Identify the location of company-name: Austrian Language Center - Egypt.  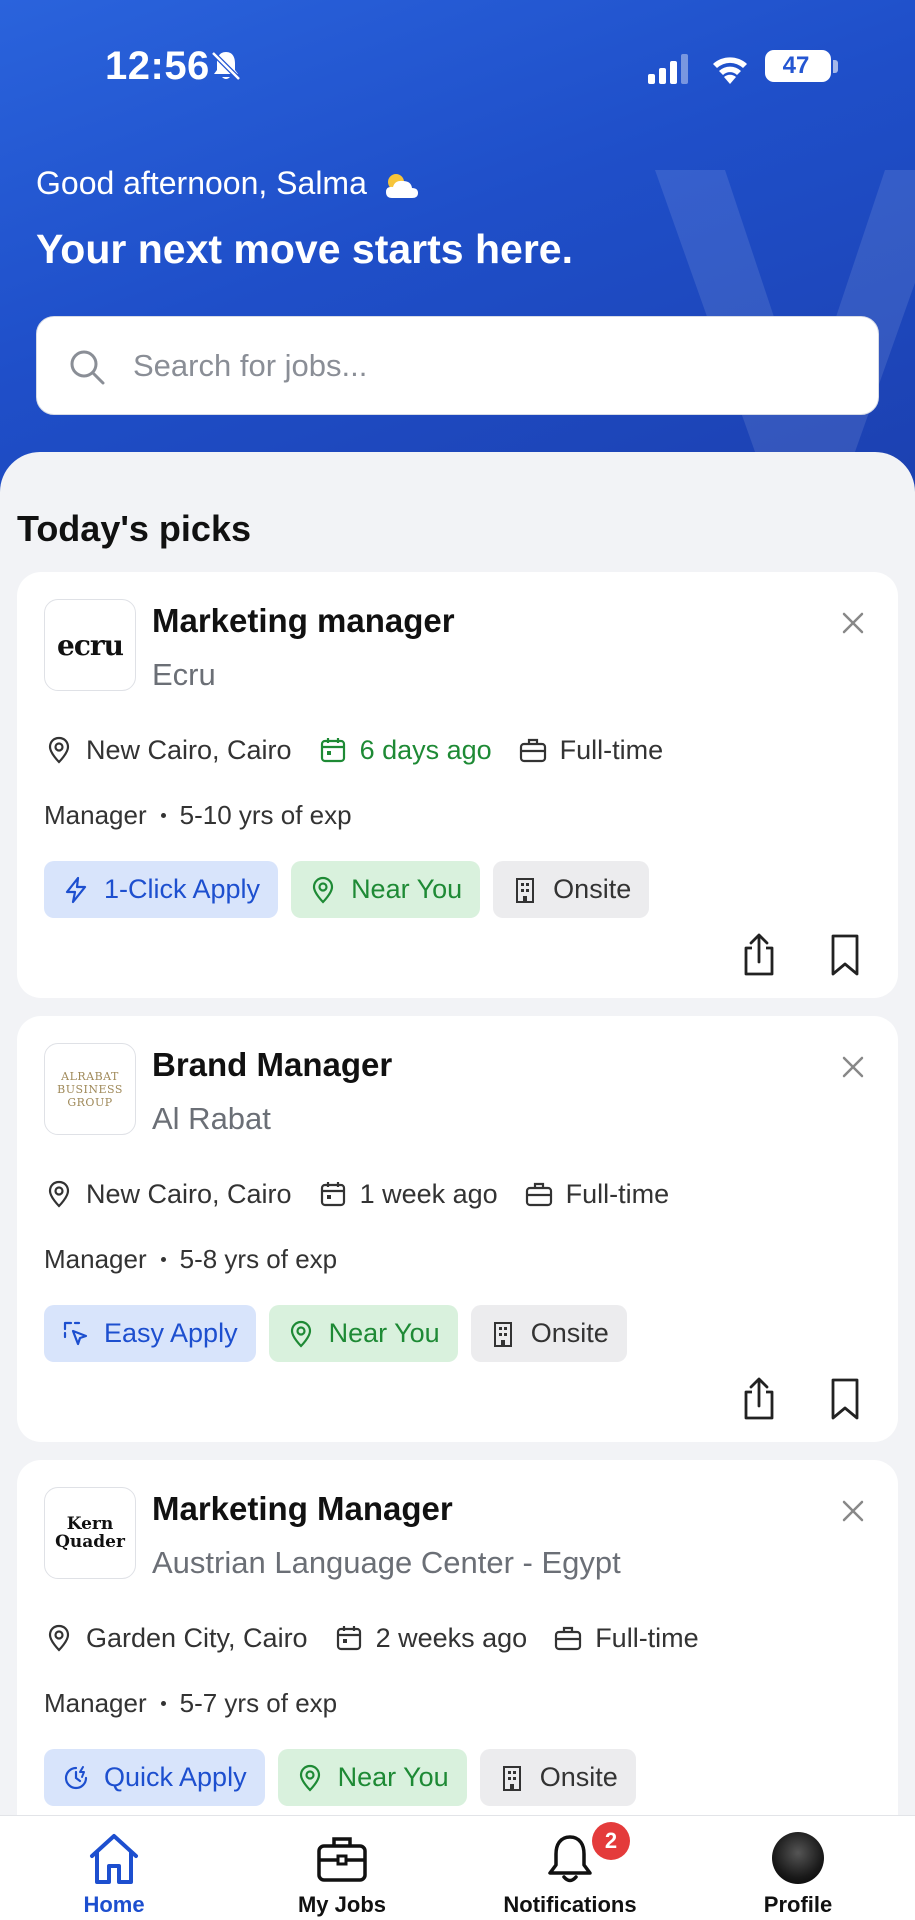
(386, 1563).